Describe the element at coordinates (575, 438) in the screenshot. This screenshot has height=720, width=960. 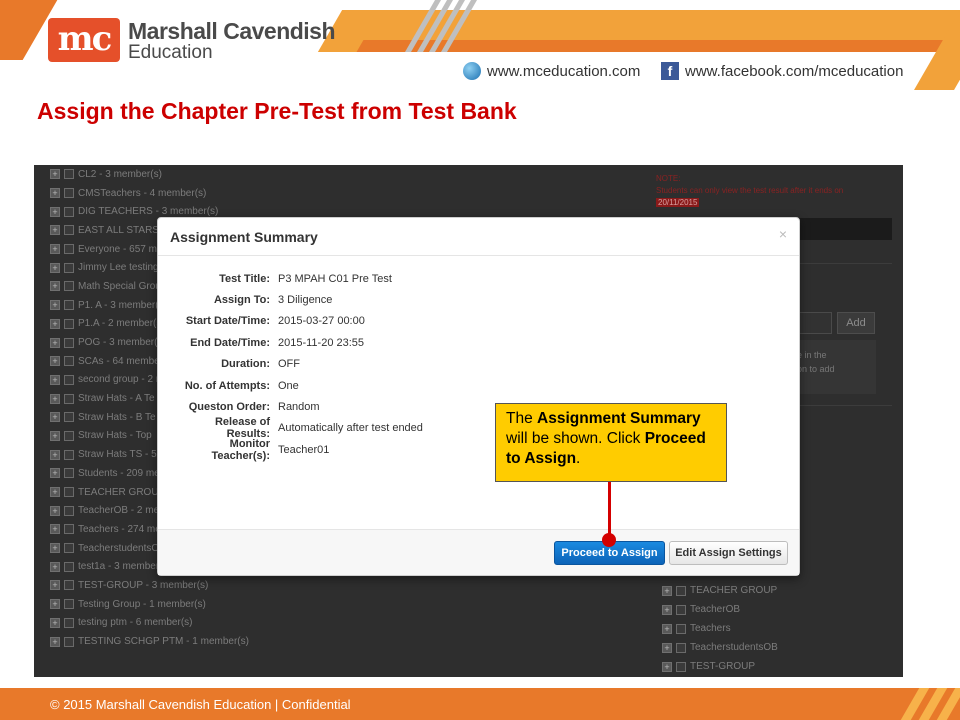
I see `callout-text: will be shown. Click` at that location.